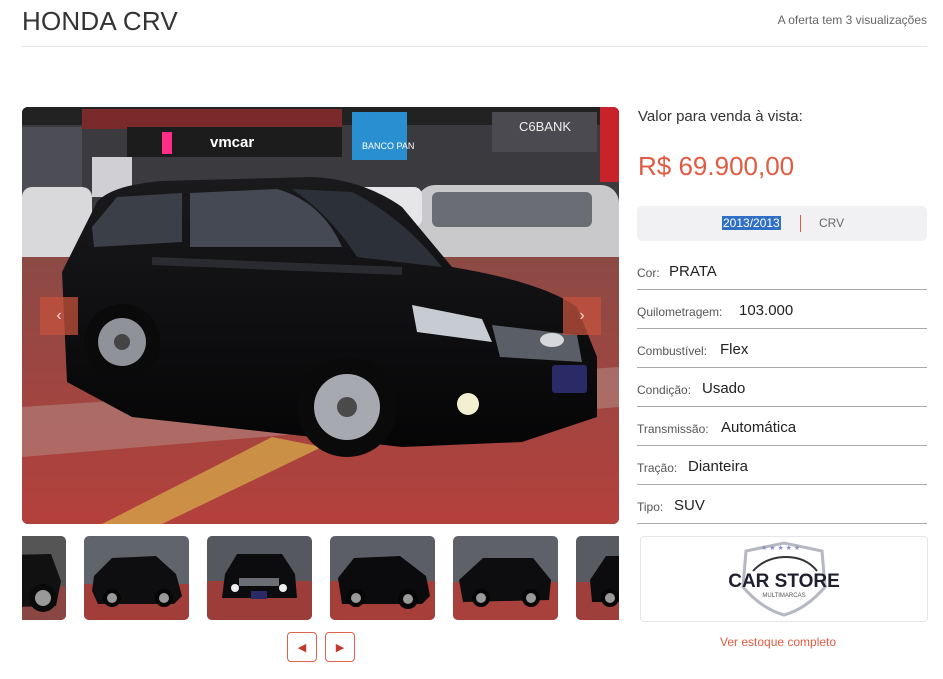 Image resolution: width=943 pixels, height=679 pixels. I want to click on model-name: CRV, so click(832, 223).